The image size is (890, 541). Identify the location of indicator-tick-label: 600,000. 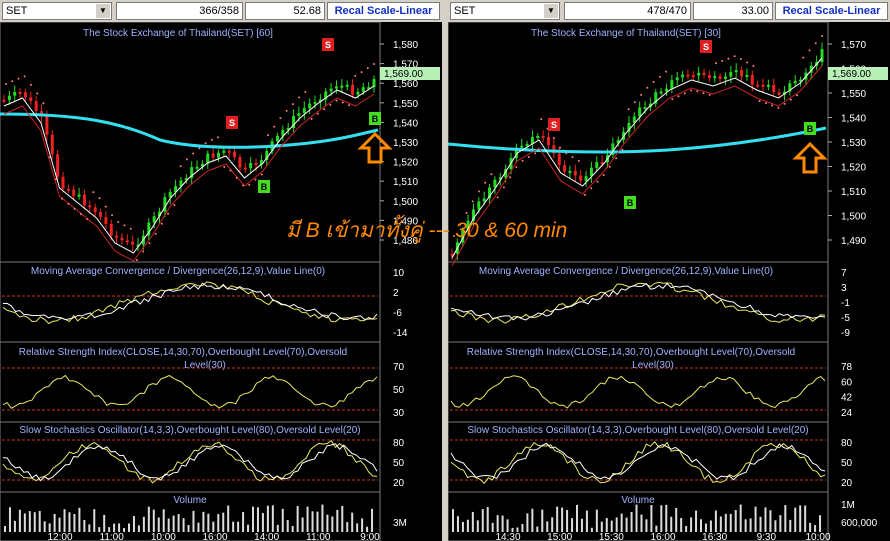
(859, 523).